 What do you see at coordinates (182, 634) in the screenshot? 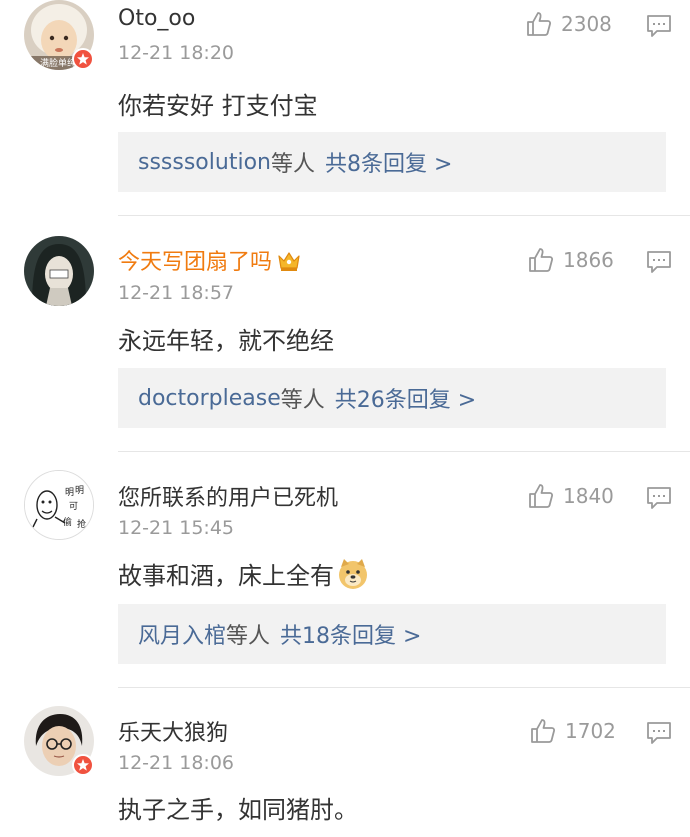
I see `reply-users: 风月入棺` at bounding box center [182, 634].